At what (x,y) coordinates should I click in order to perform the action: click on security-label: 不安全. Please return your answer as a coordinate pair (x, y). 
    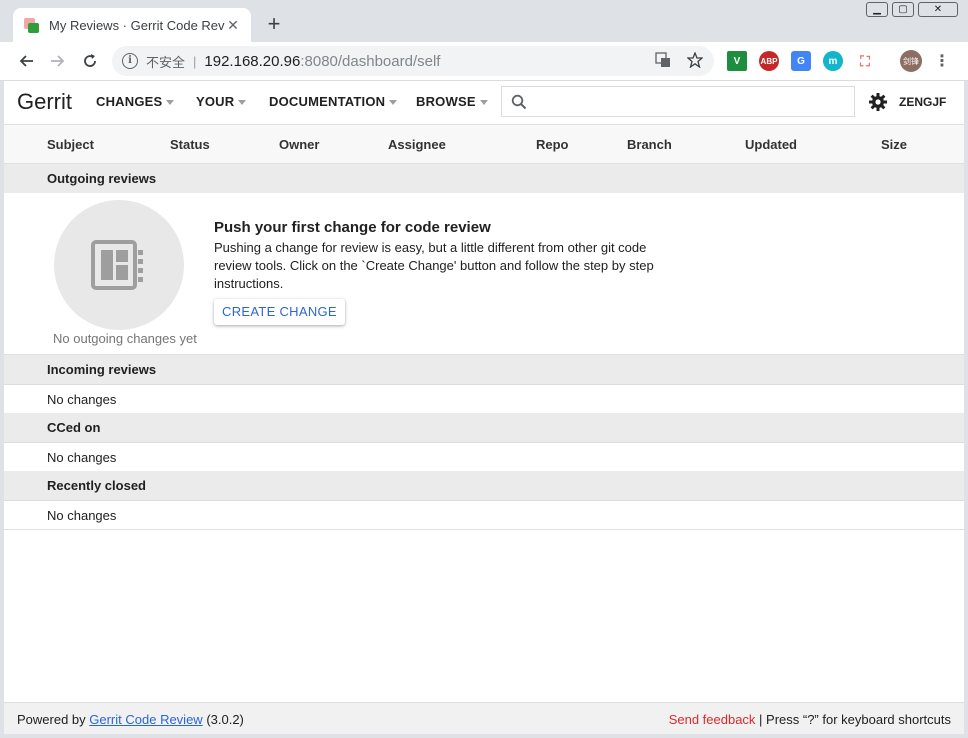
    Looking at the image, I should click on (166, 62).